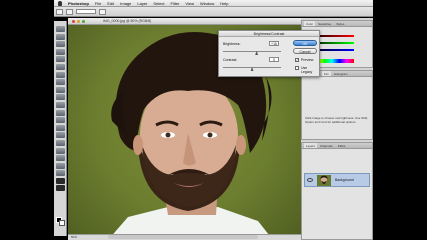 The image size is (427, 240). What do you see at coordinates (230, 60) in the screenshot?
I see `contrast-label: Contrast:` at bounding box center [230, 60].